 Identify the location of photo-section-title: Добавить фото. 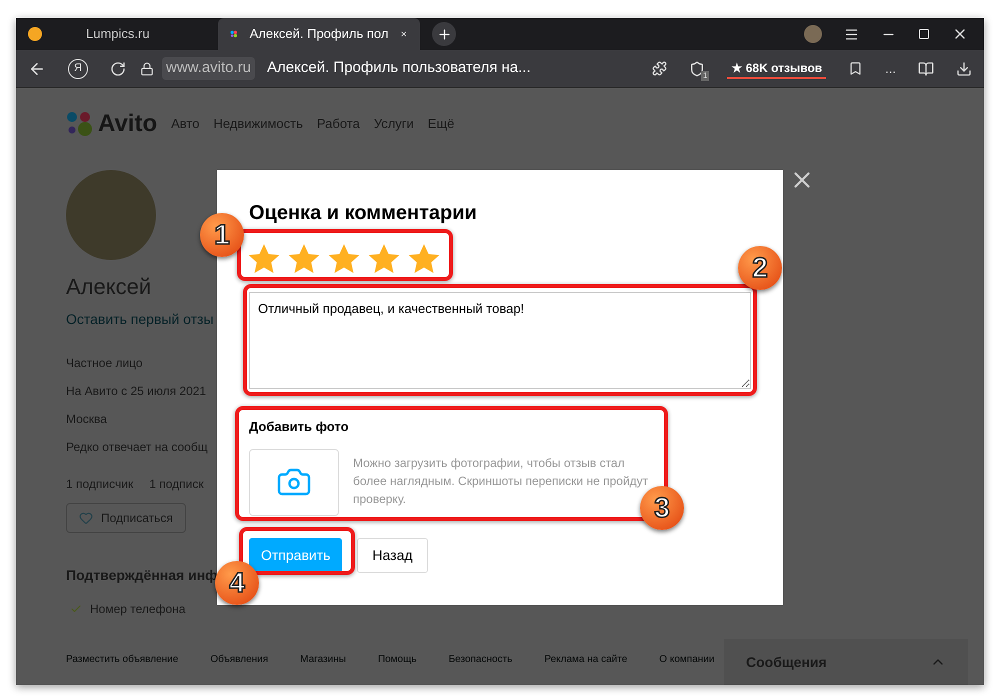
(299, 427).